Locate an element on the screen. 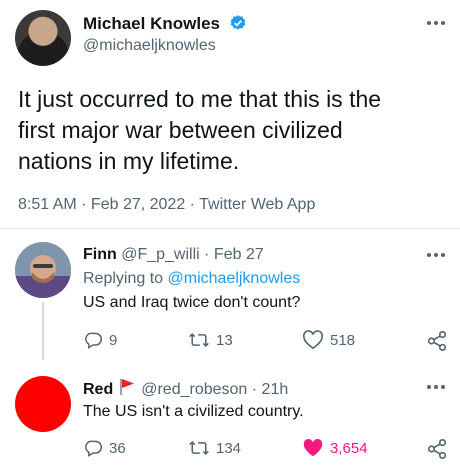  tweet-timestamp: 8:51 AM · Feb 27, 2022 · Twitter Web App is located at coordinates (166, 205).